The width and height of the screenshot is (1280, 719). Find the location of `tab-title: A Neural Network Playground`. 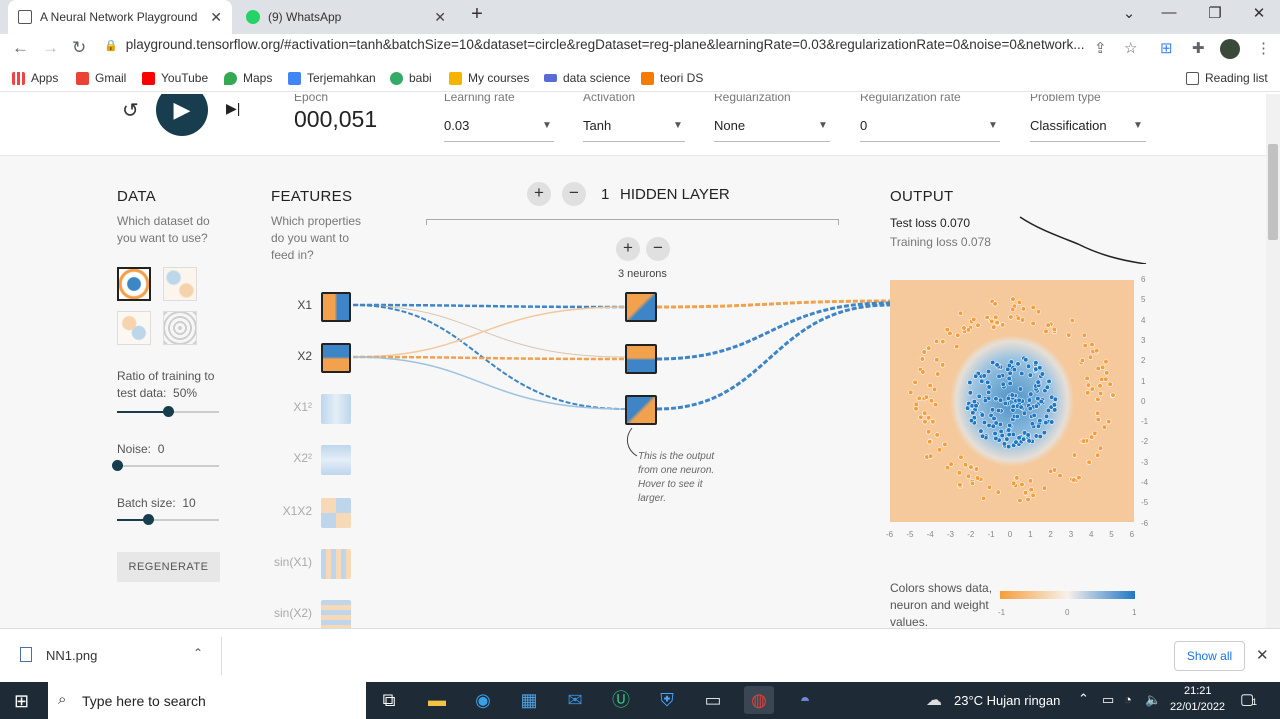

tab-title: A Neural Network Playground is located at coordinates (119, 17).